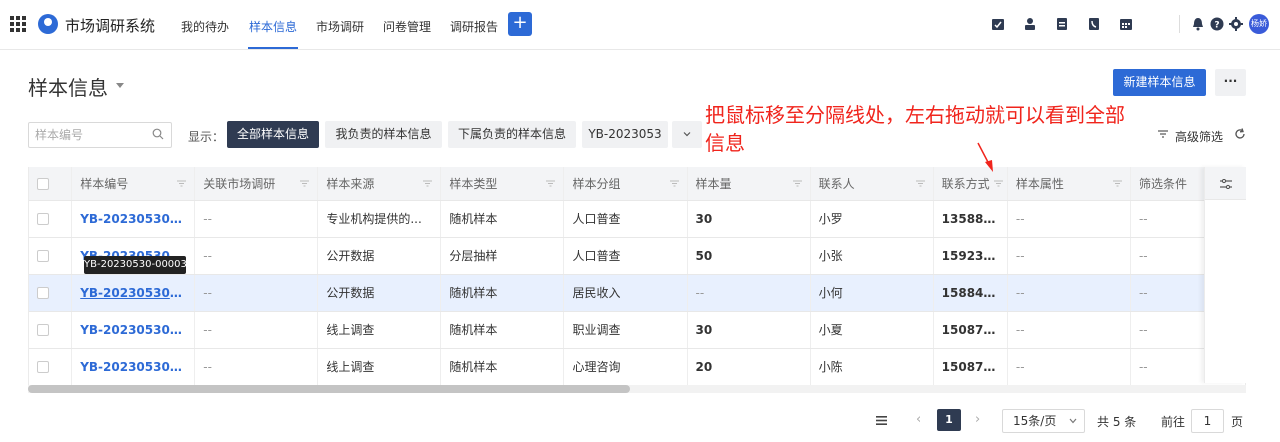  Describe the element at coordinates (872, 219) in the screenshot. I see `table-cell: 小罗` at that location.